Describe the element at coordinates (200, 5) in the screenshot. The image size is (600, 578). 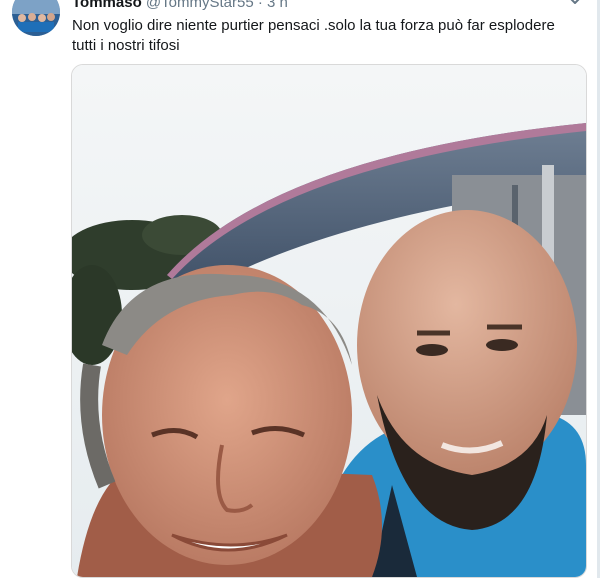
I see `author-handle: @TommyStar55` at that location.